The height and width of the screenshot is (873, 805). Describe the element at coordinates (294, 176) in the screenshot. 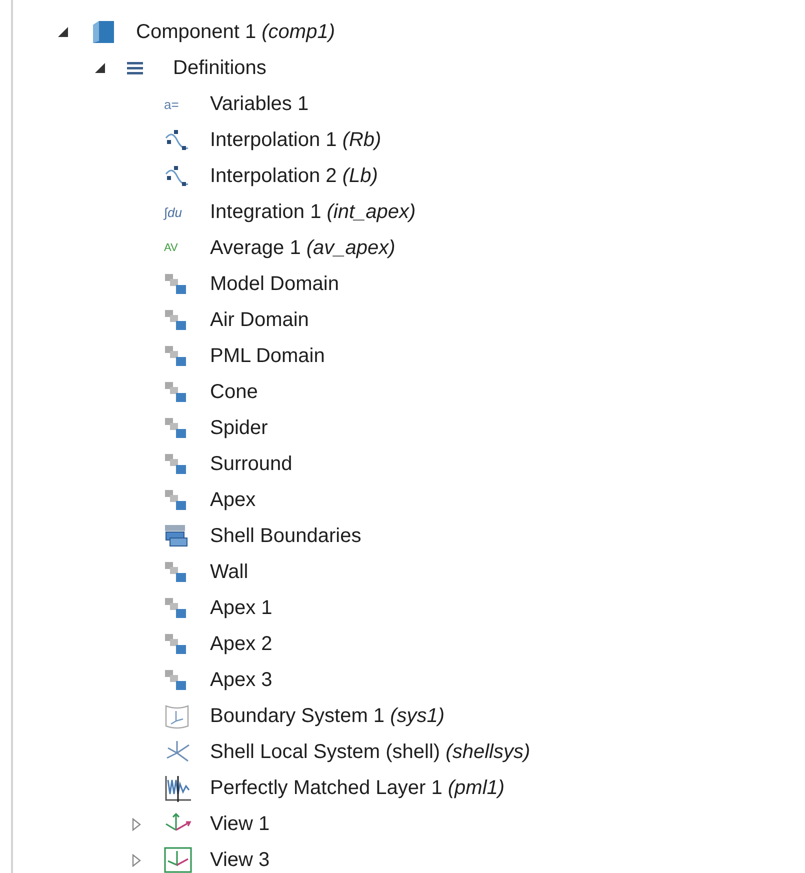

I see `tree-item: Interpolation 2 (Lb)` at that location.